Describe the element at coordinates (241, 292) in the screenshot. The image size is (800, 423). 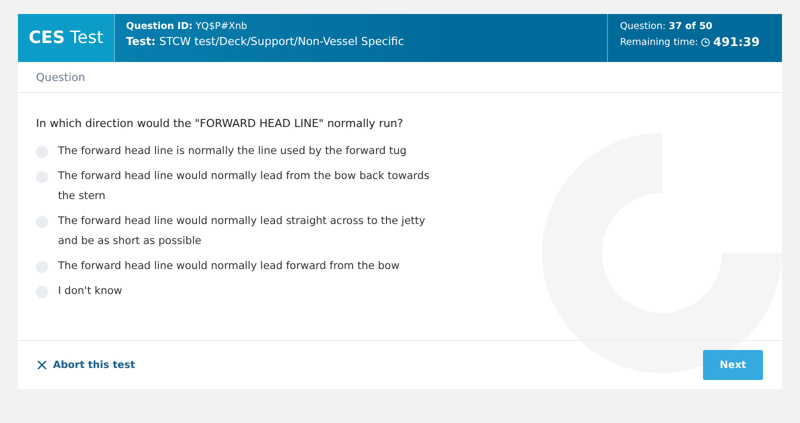
I see `answer-option: I don't know` at that location.